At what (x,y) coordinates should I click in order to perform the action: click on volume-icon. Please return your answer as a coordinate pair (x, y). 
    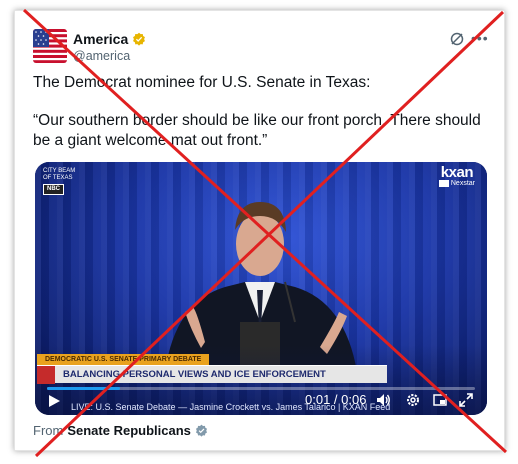
    Looking at the image, I should click on (383, 400).